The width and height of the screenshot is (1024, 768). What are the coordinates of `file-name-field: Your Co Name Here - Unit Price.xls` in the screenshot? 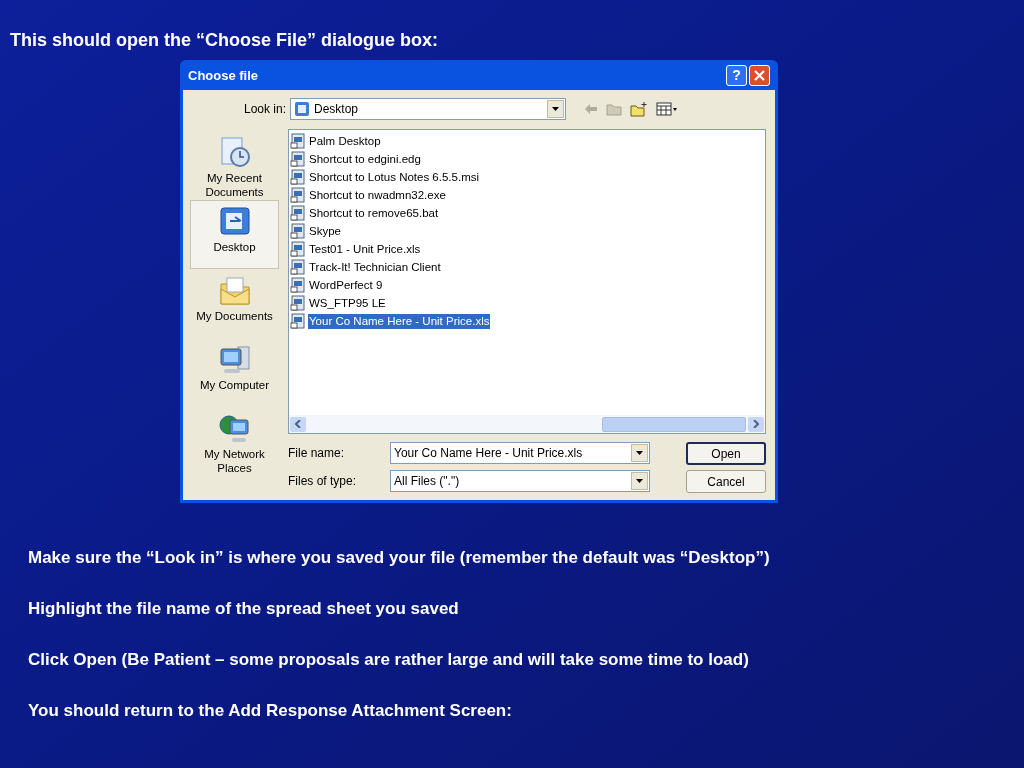 It's located at (520, 453).